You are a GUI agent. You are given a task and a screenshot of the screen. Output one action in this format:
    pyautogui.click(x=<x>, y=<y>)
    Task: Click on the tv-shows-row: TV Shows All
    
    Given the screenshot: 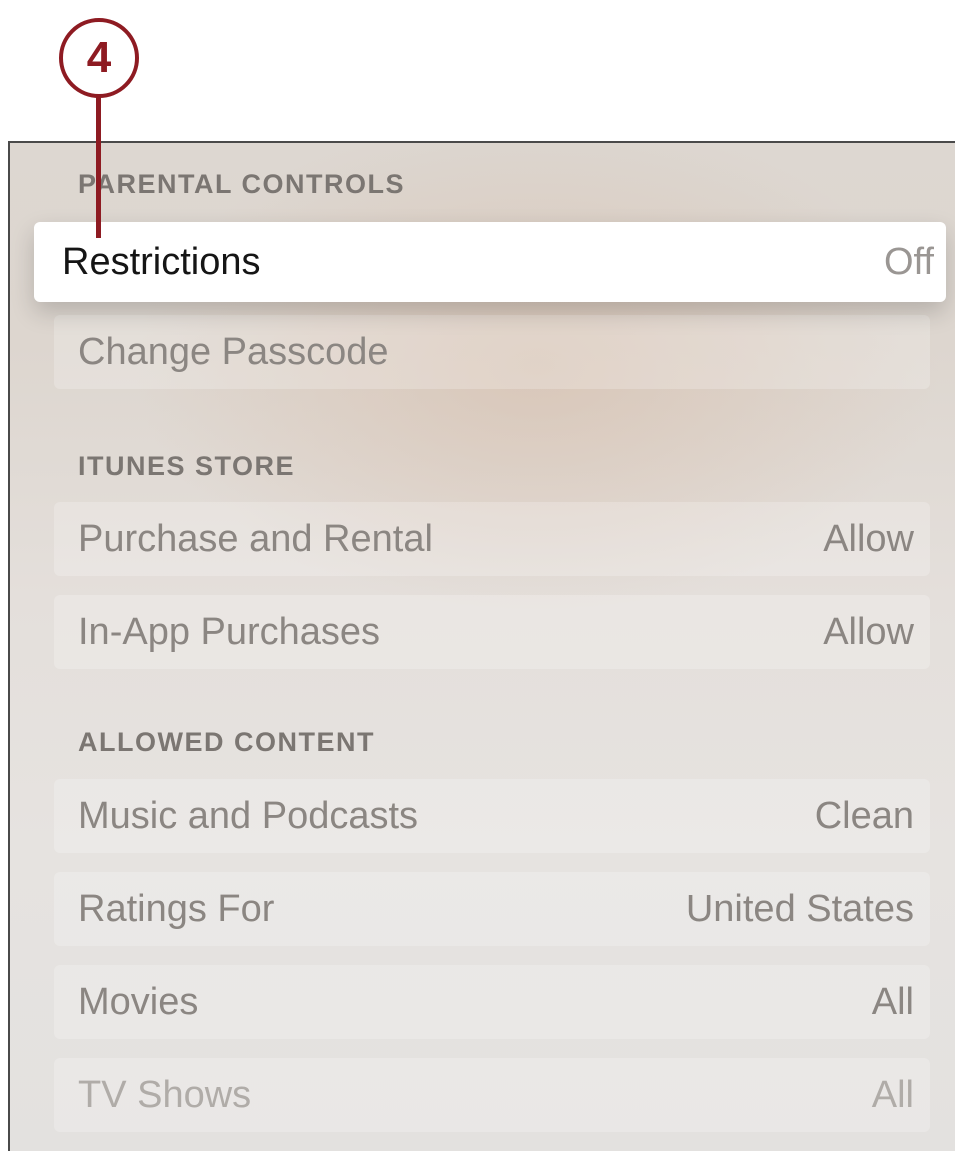 What is the action you would take?
    pyautogui.click(x=492, y=1095)
    